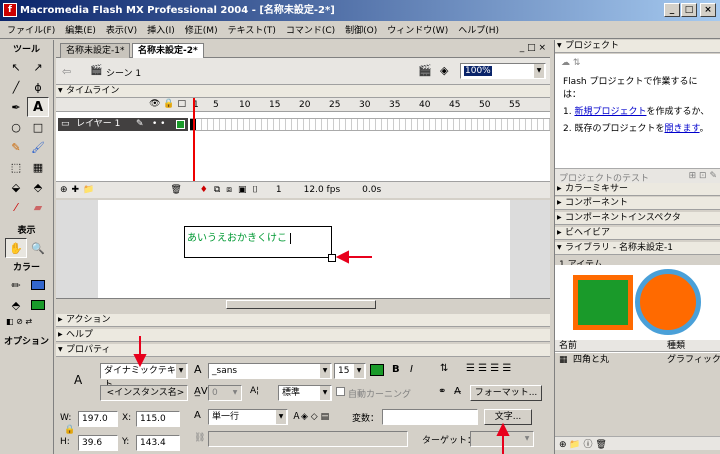  What do you see at coordinates (16, 207) in the screenshot?
I see `eyedropper-tool-icon: ⁄` at bounding box center [16, 207].